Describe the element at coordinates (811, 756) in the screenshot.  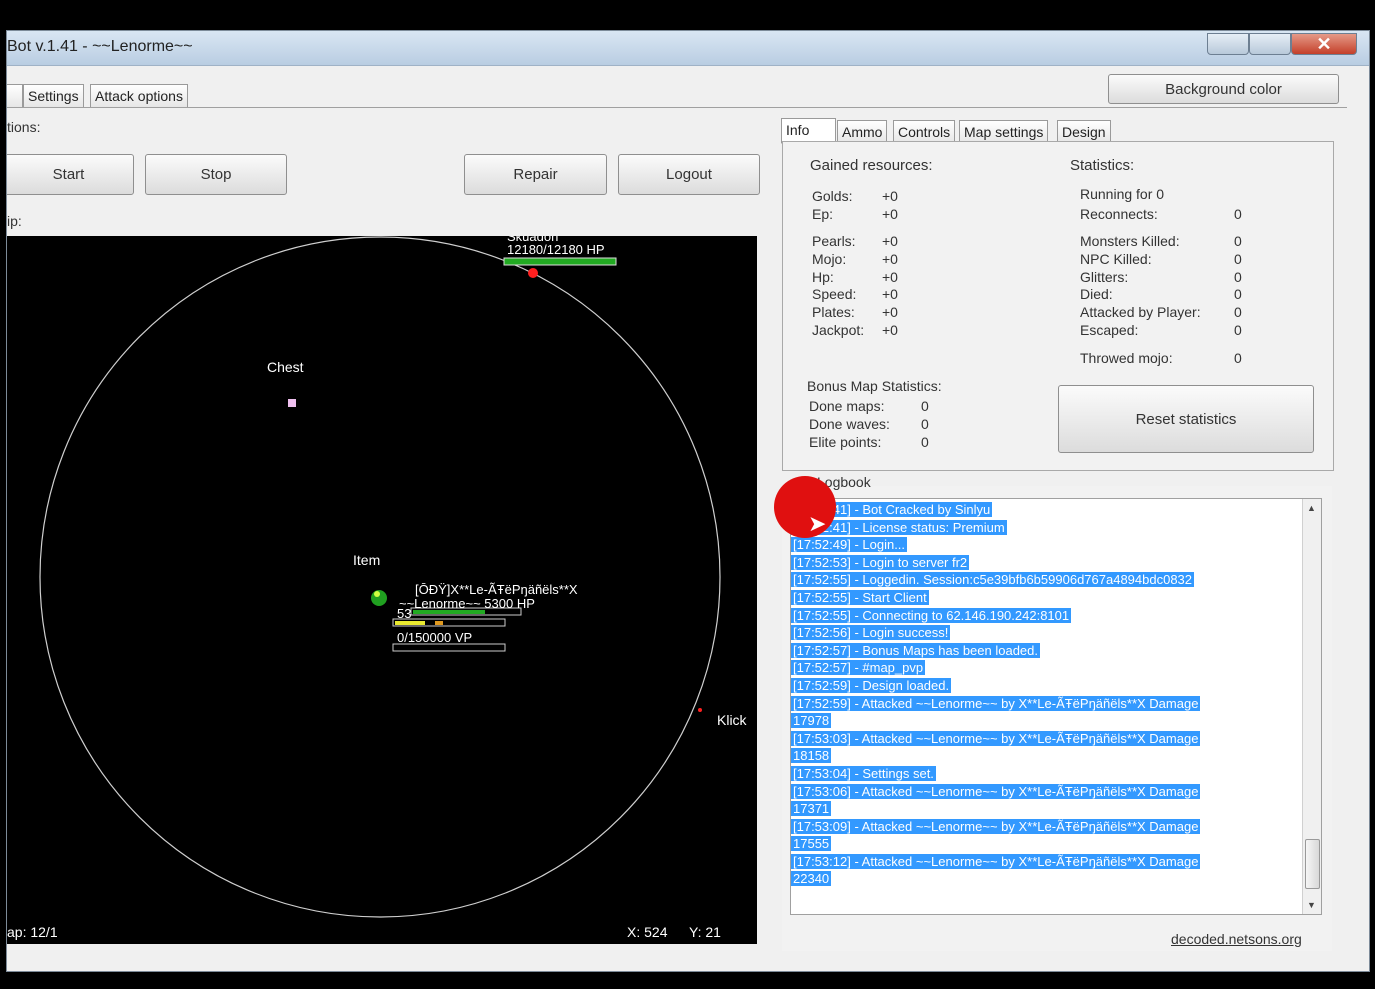
I see `log-line-text: 18158` at that location.